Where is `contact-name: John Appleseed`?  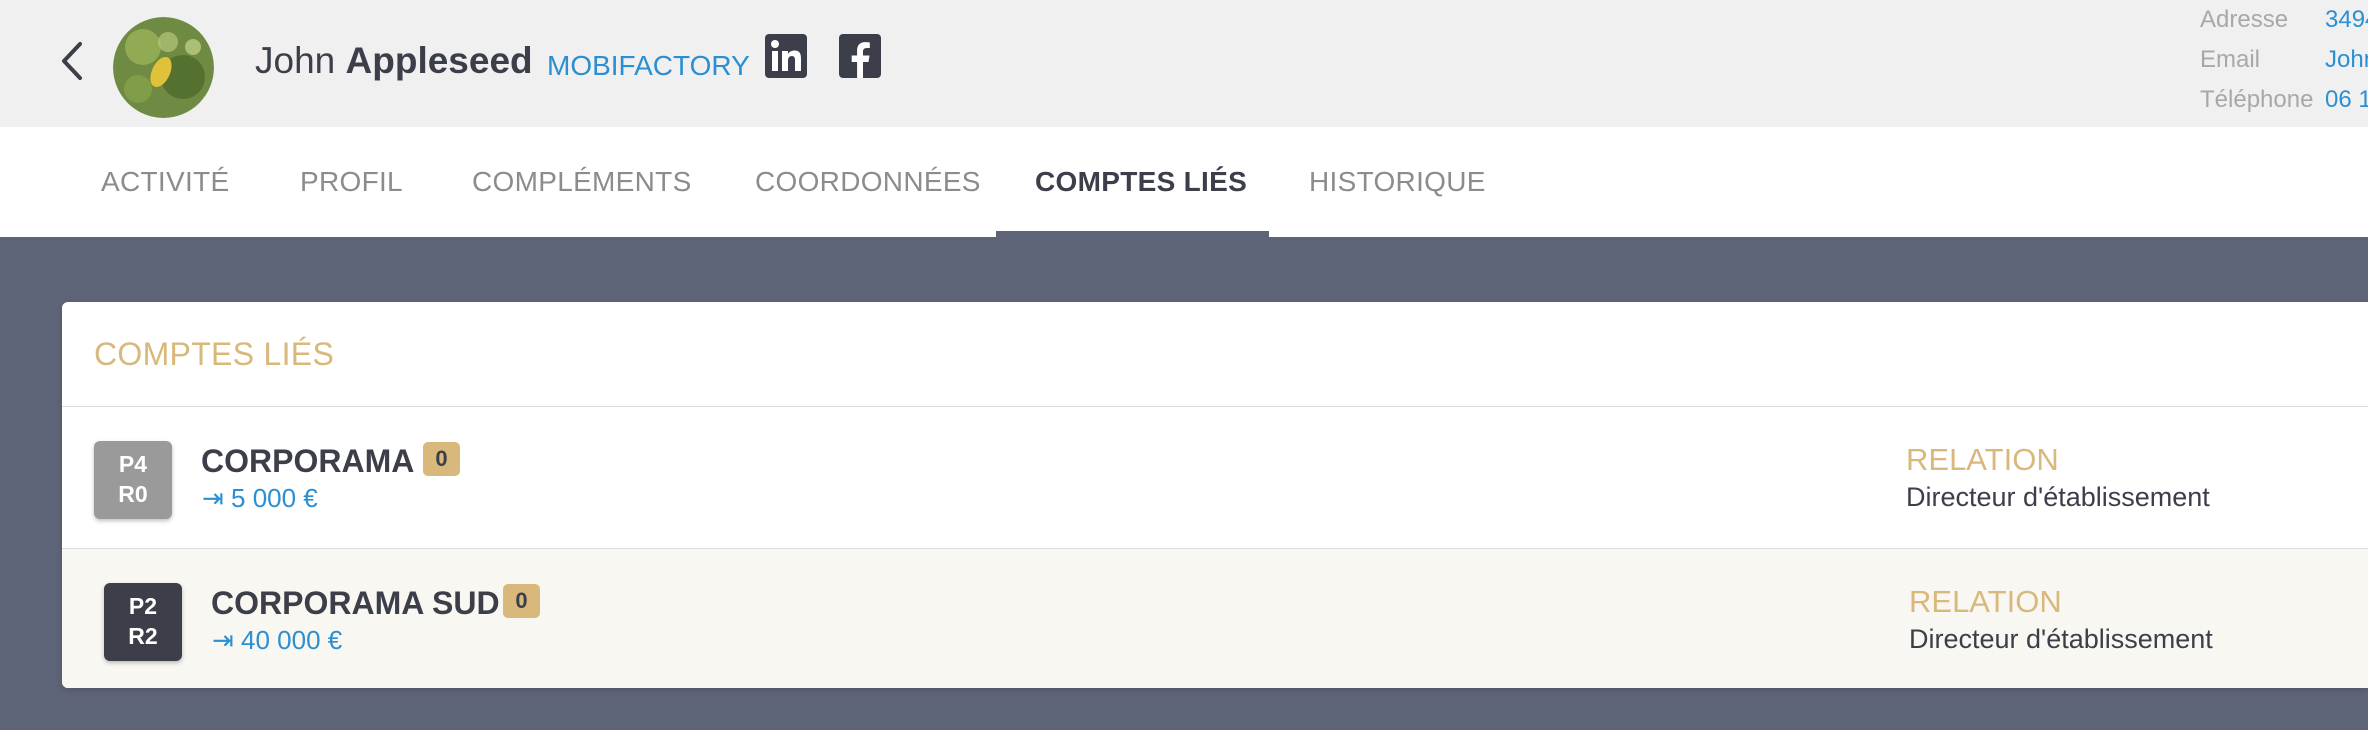
contact-name: John Appleseed is located at coordinates (394, 61).